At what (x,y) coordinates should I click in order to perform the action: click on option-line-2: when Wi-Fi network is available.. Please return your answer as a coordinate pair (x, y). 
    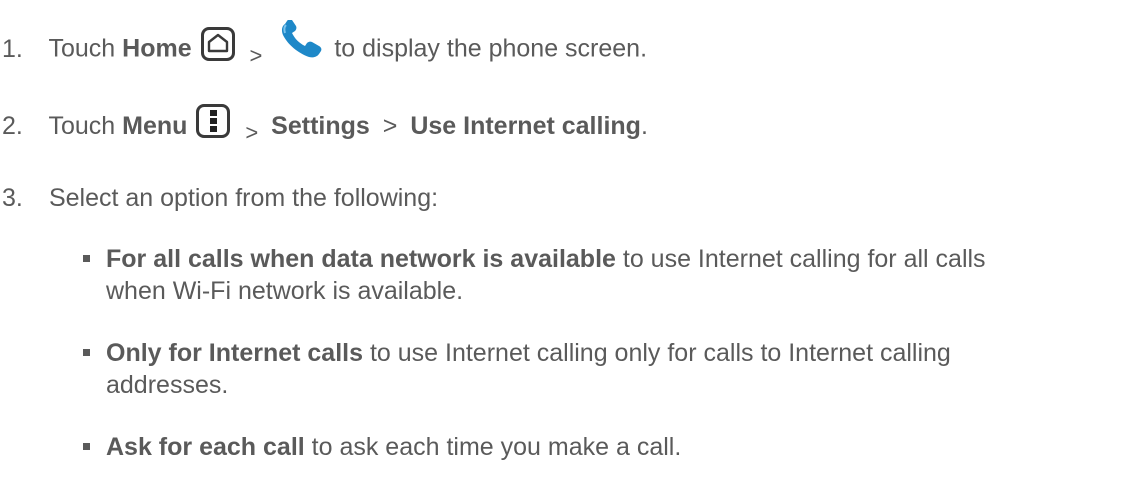
    Looking at the image, I should click on (285, 291).